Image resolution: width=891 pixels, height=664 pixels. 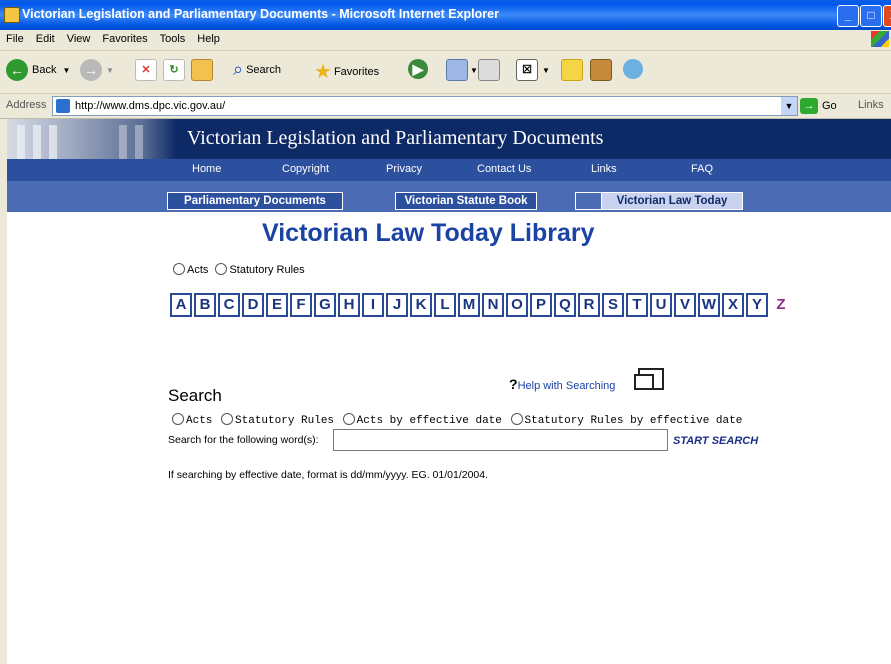 What do you see at coordinates (781, 304) in the screenshot?
I see `letter-z: Z` at bounding box center [781, 304].